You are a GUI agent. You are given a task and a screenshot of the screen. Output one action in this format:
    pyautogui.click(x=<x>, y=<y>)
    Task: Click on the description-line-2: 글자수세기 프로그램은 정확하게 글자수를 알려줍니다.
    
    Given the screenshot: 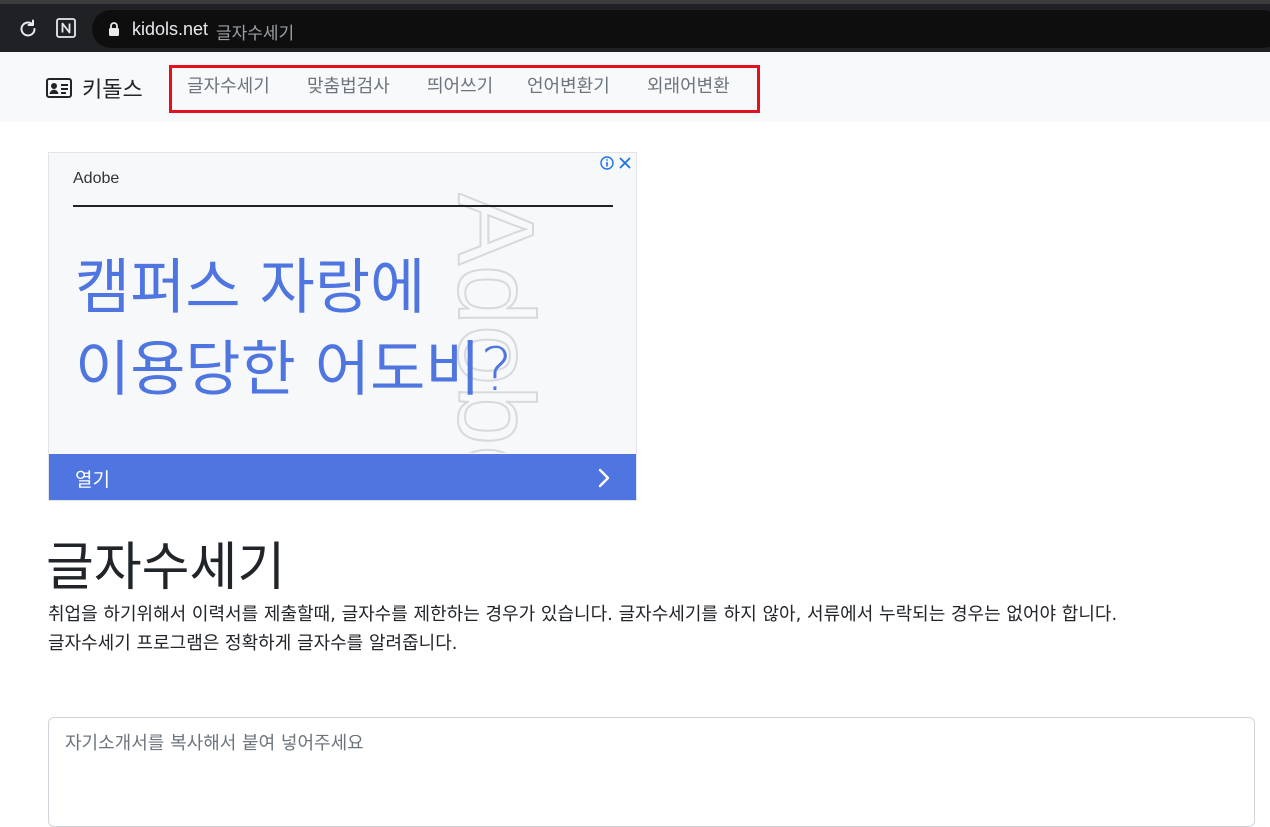 What is the action you would take?
    pyautogui.click(x=253, y=643)
    